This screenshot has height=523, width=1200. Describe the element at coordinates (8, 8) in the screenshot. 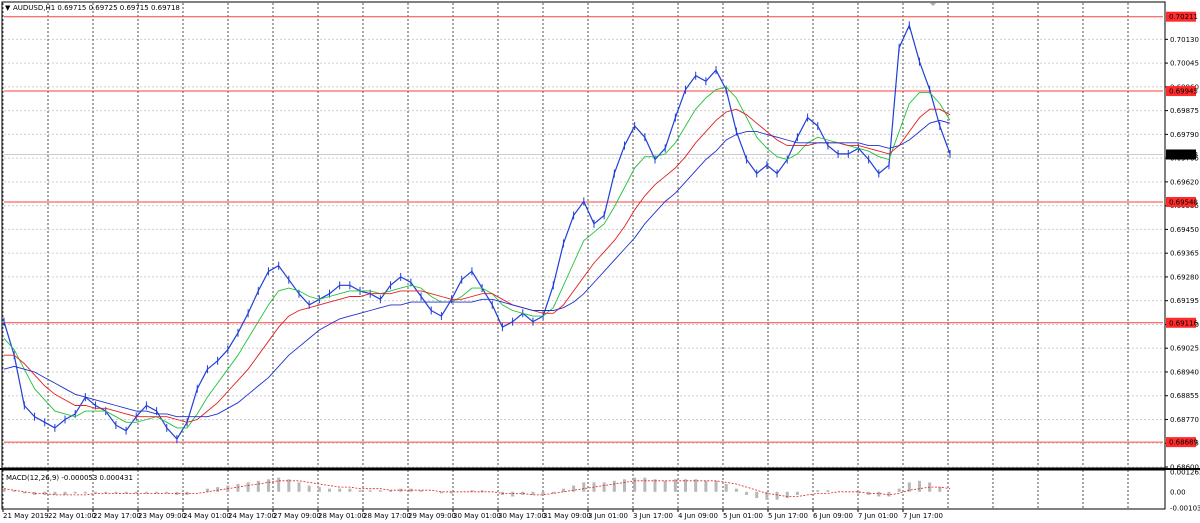

I see `symbol-dropdown-icon: ▼` at that location.